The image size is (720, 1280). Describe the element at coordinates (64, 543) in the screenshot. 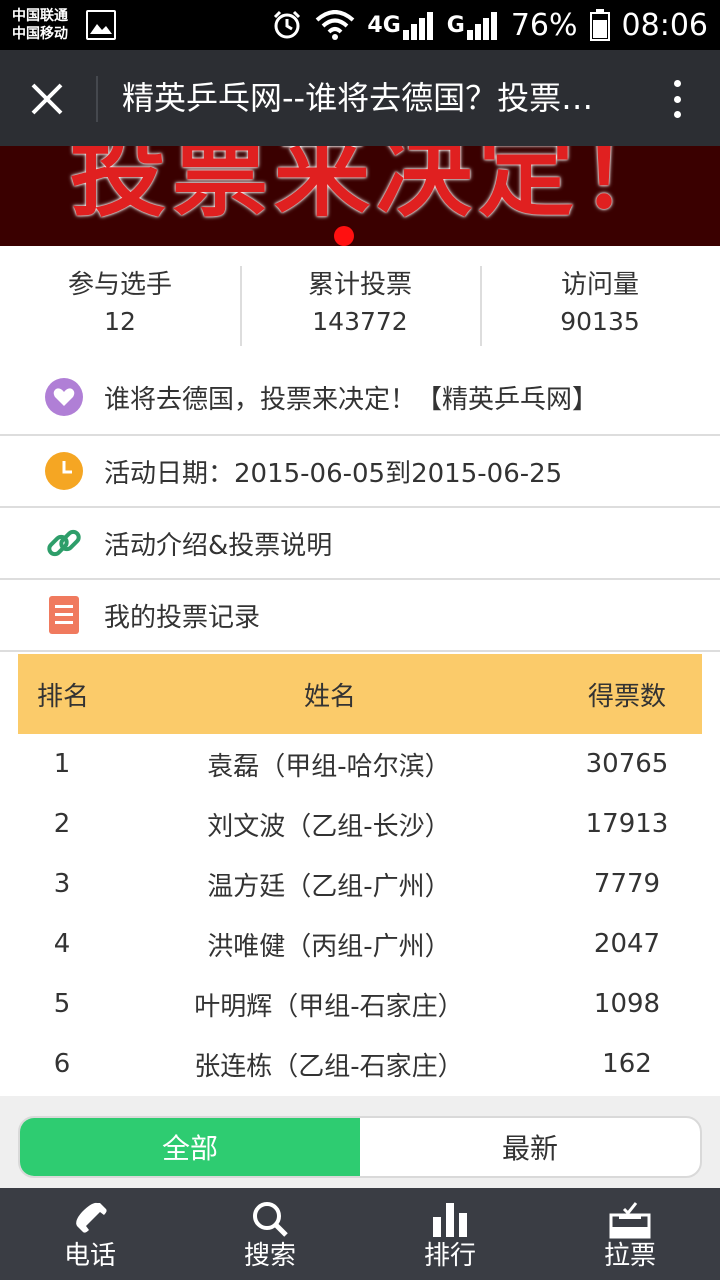

I see `link-icon` at that location.